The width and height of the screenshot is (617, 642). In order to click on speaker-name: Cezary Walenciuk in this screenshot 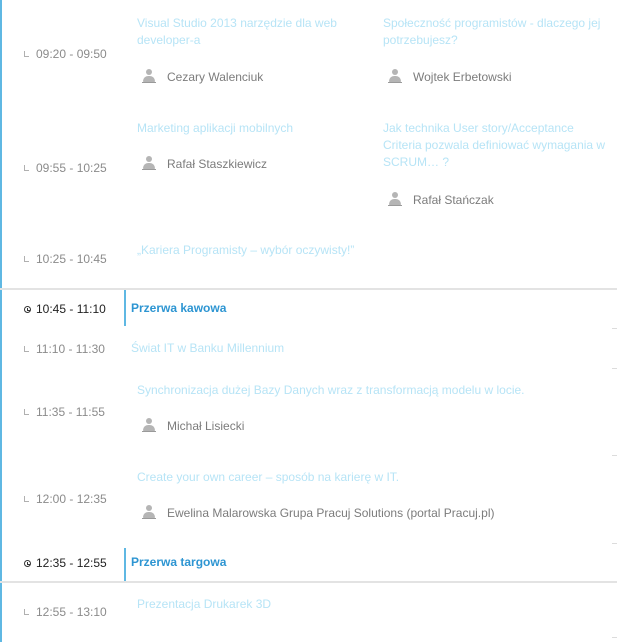, I will do `click(215, 77)`.